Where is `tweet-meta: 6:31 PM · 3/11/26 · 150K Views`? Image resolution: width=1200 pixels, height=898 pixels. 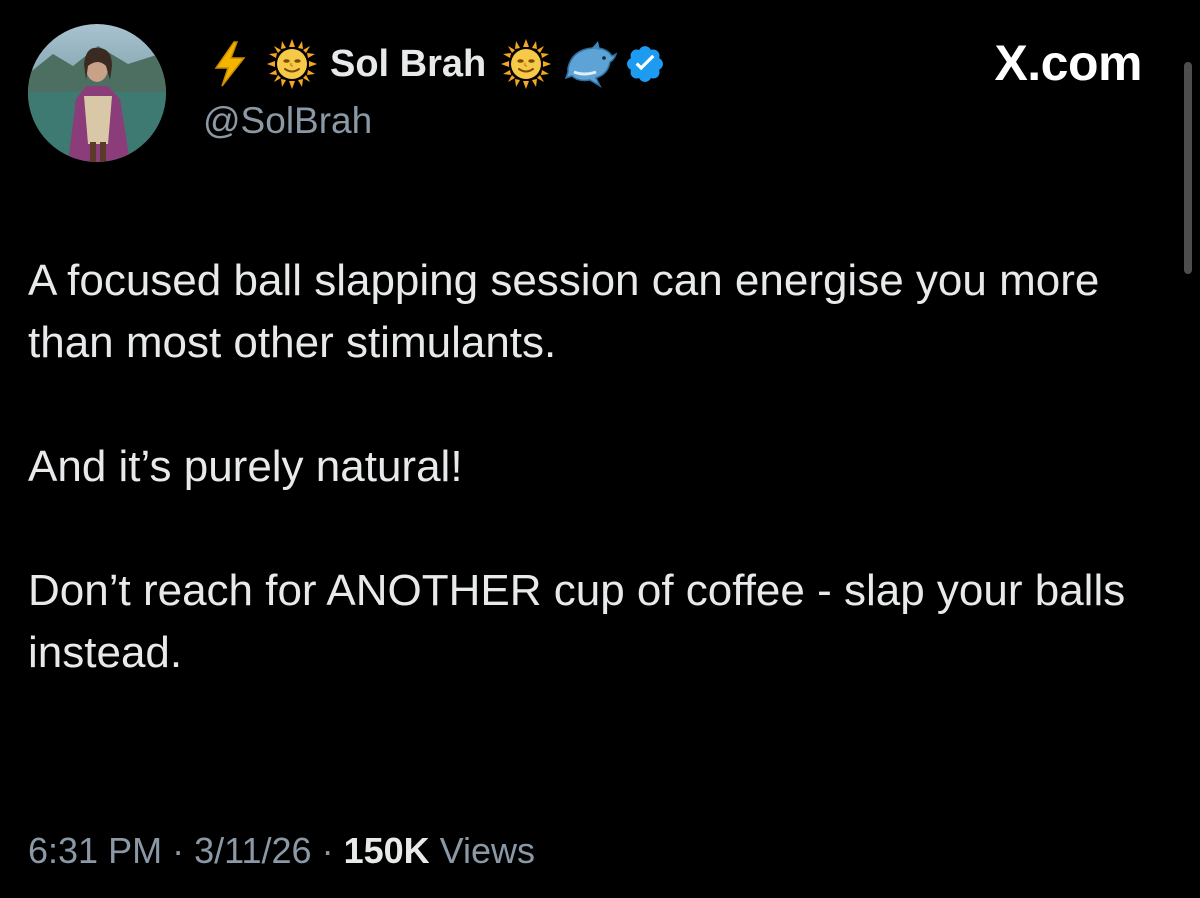 tweet-meta: 6:31 PM · 3/11/26 · 150K Views is located at coordinates (281, 851).